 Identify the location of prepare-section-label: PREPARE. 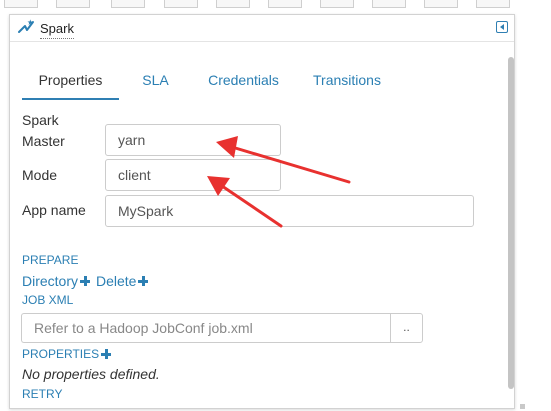
(50, 260).